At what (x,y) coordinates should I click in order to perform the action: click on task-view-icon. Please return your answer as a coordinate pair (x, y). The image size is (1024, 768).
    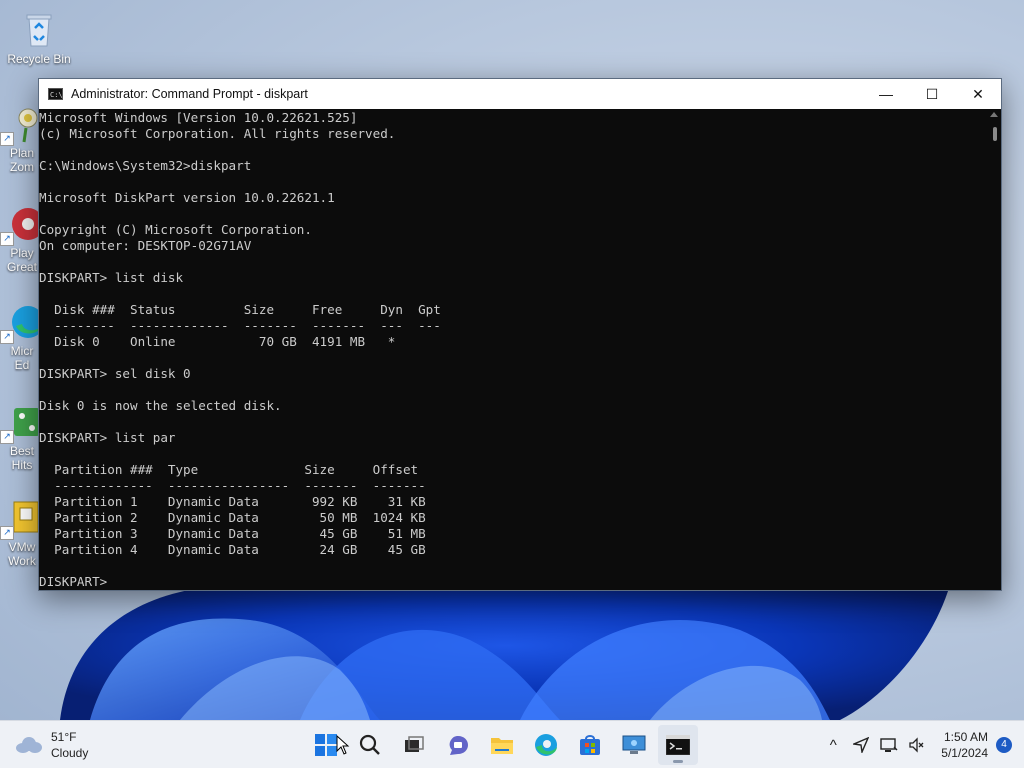
    Looking at the image, I should click on (414, 744).